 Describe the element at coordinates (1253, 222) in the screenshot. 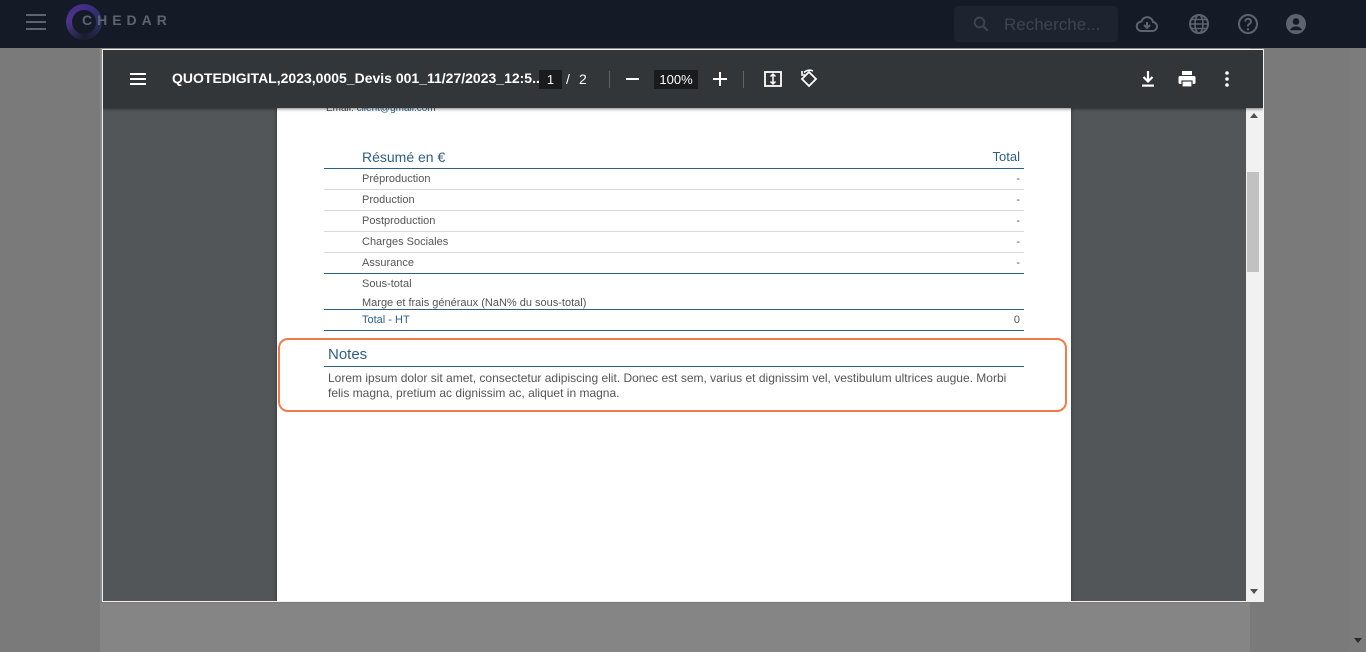

I see `scrollbar-thumb` at that location.